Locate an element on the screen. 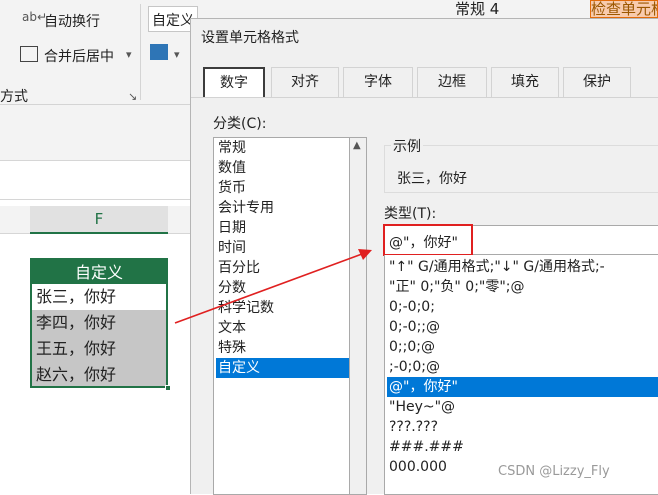 The height and width of the screenshot is (495, 658). annotation-arrow is located at coordinates (273, 286).